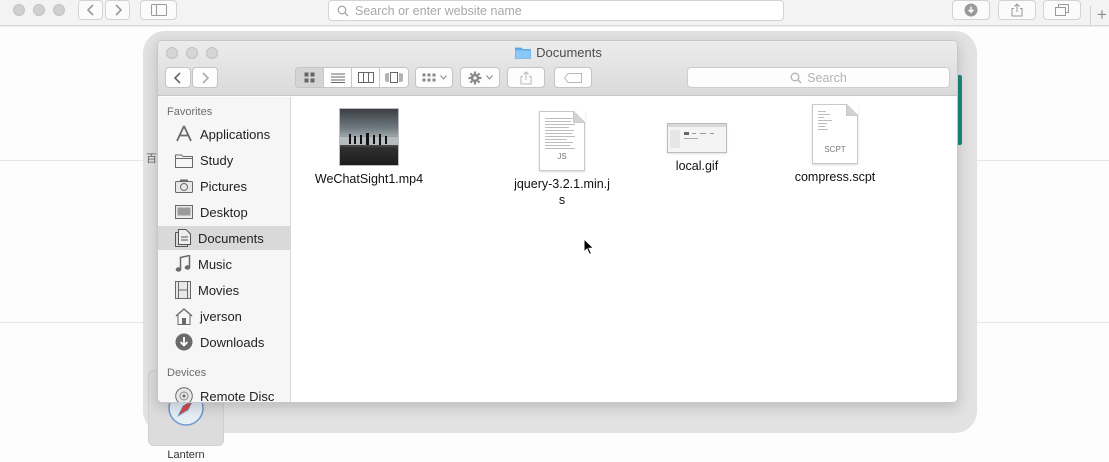 The image size is (1109, 462). I want to click on sidebar-item-label: Desktop, so click(224, 212).